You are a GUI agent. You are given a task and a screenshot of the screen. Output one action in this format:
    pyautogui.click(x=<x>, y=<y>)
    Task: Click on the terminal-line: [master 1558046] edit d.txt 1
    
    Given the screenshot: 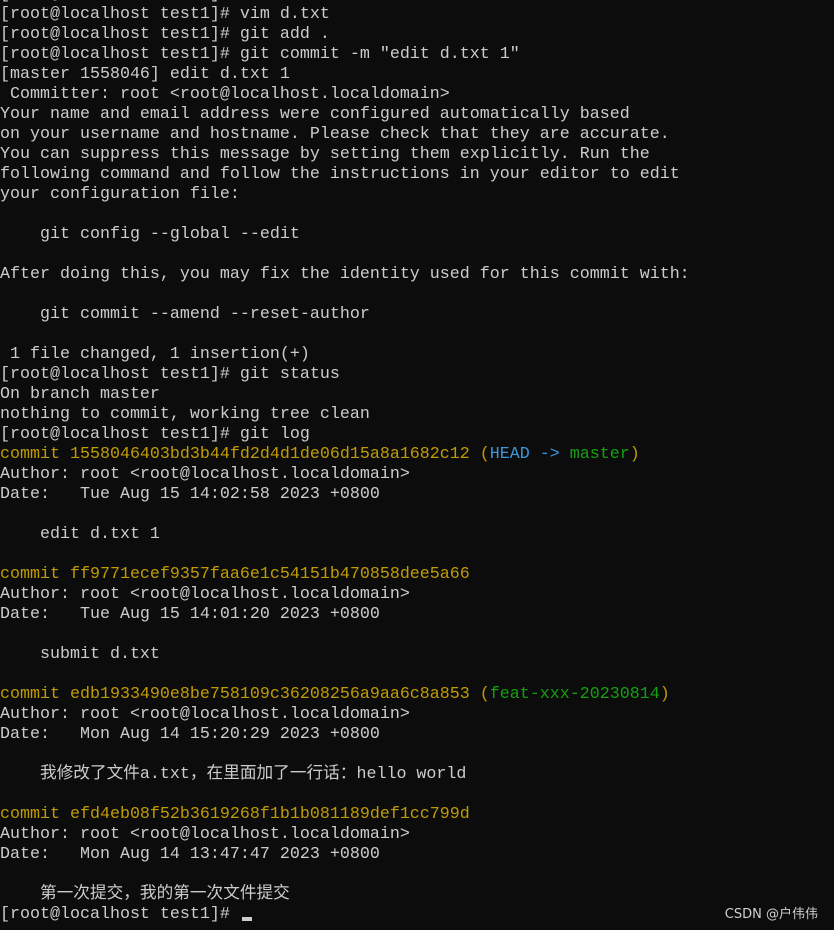 What is the action you would take?
    pyautogui.click(x=345, y=75)
    